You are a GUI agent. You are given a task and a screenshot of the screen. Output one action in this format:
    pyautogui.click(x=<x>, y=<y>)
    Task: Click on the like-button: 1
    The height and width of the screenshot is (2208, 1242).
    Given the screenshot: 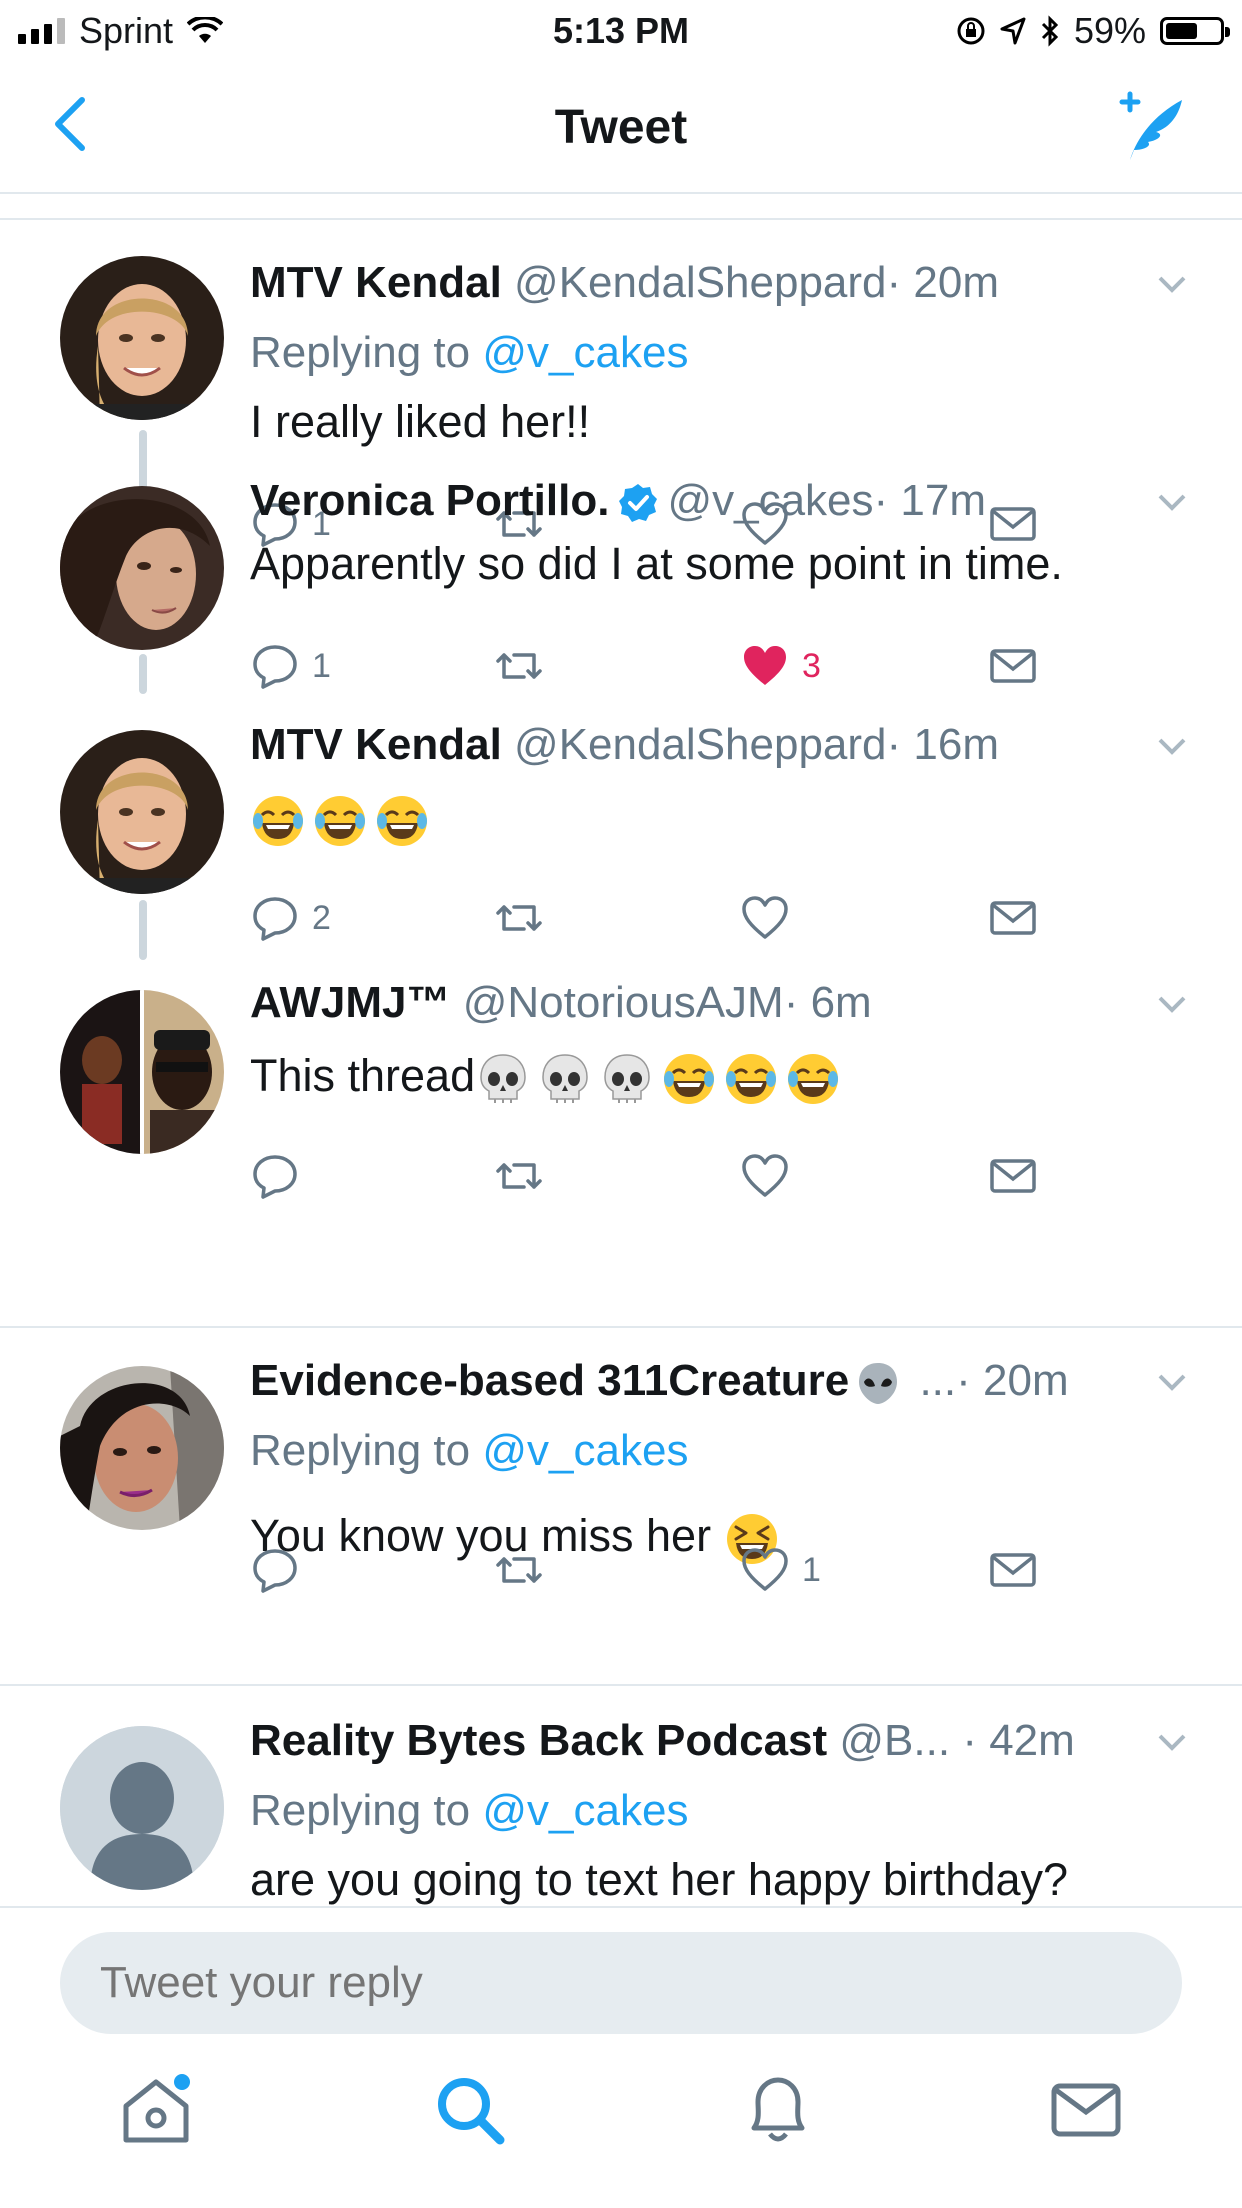 What is the action you would take?
    pyautogui.click(x=780, y=1570)
    